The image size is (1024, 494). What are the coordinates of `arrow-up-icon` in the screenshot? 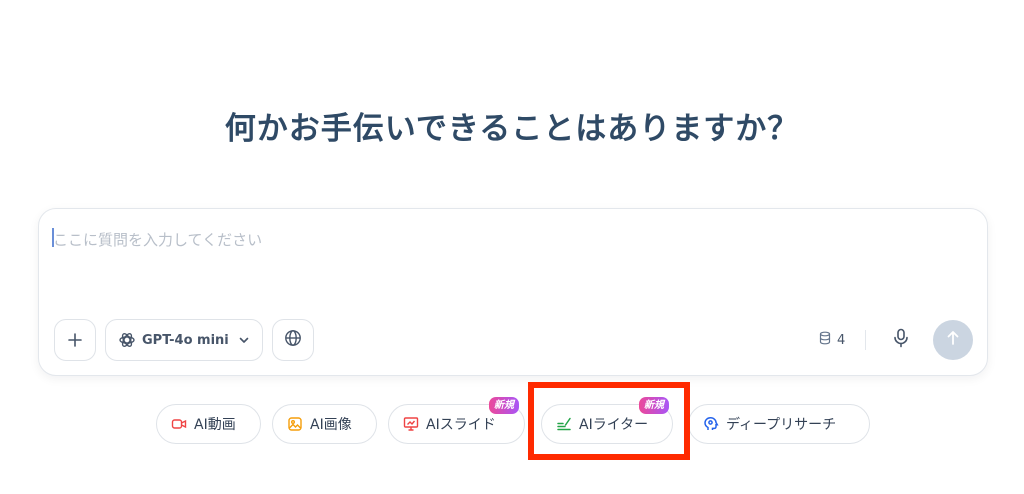 It's located at (953, 340).